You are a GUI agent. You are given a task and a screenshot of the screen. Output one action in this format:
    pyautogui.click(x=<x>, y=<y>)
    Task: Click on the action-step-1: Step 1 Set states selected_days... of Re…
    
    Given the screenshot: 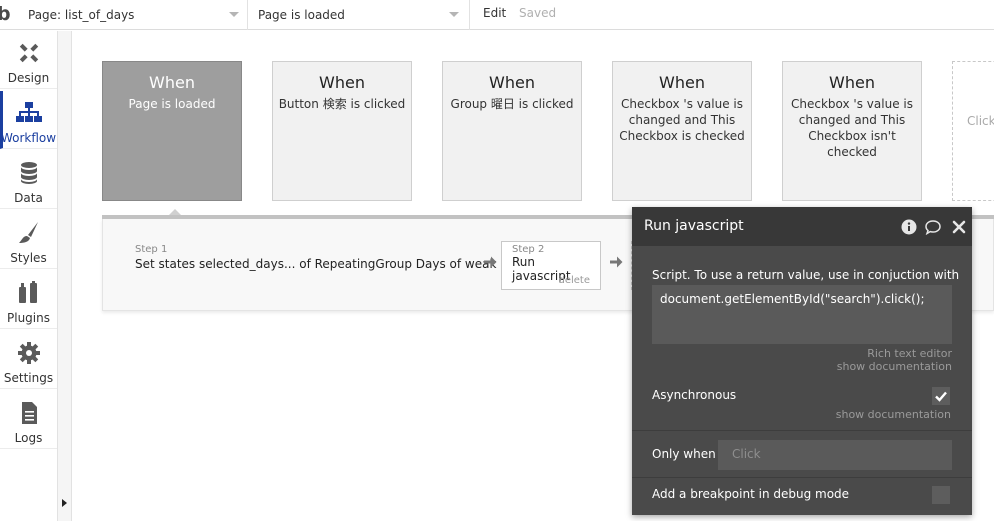 What is the action you would take?
    pyautogui.click(x=315, y=257)
    